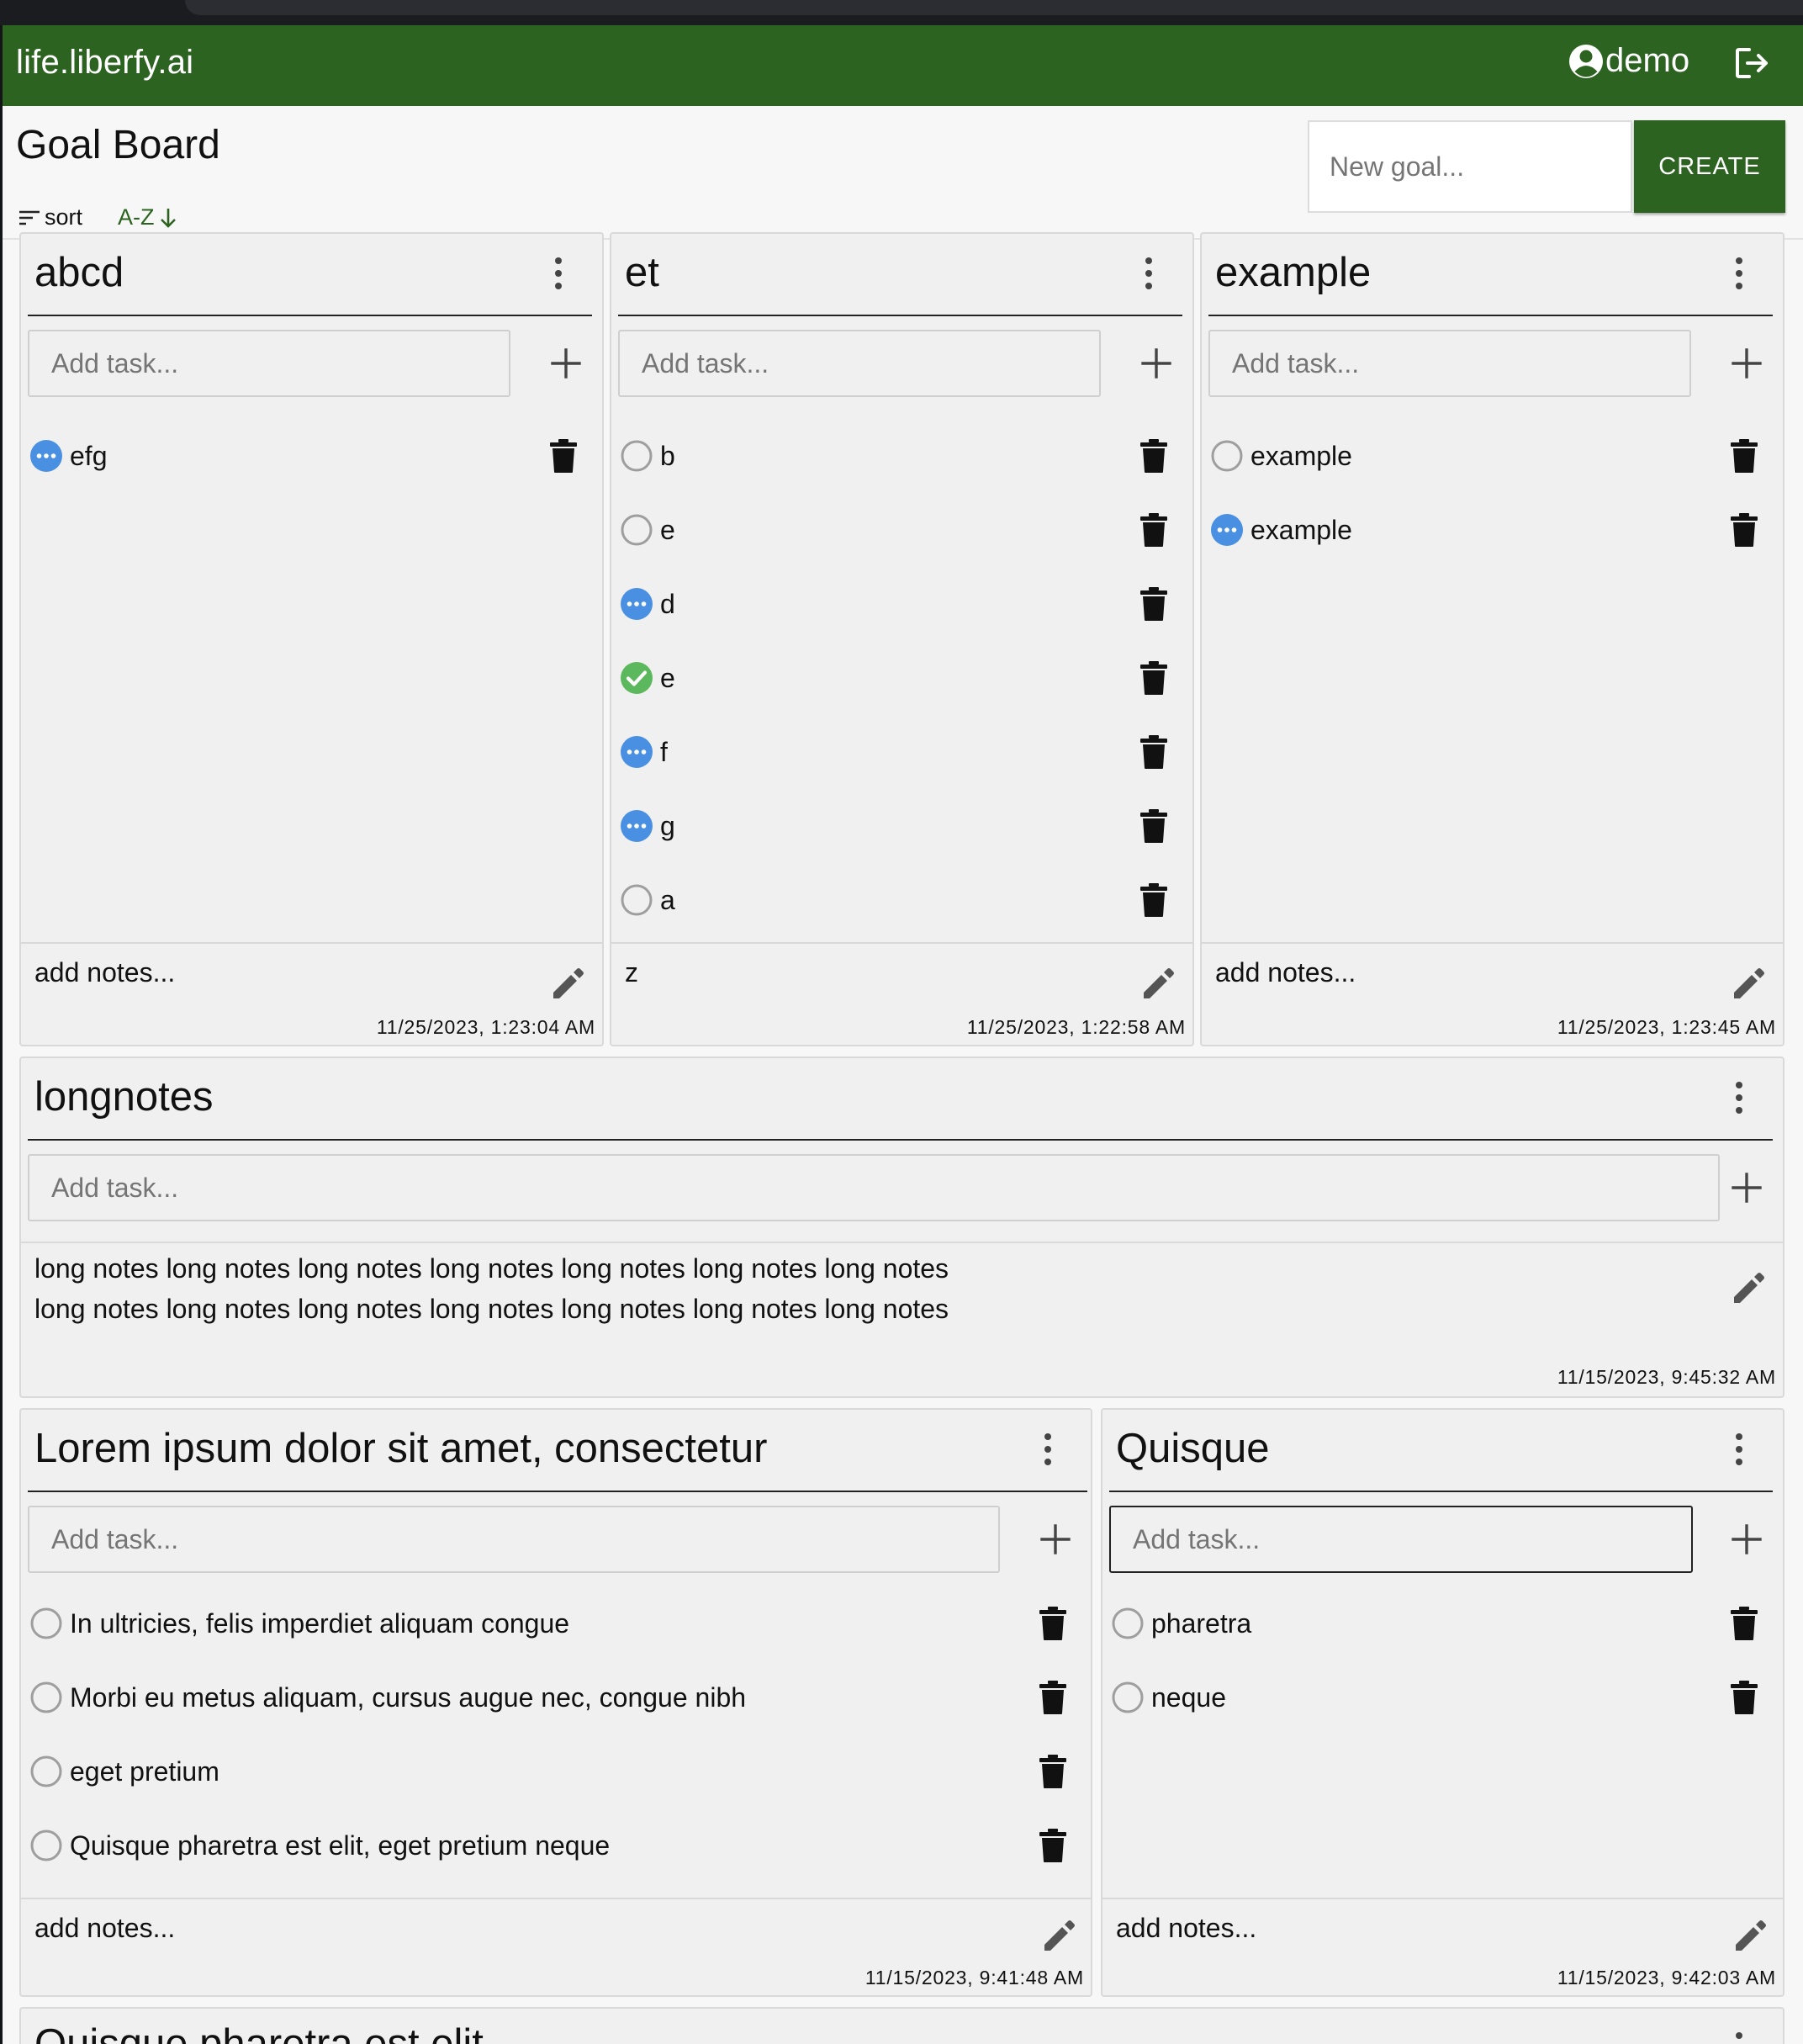  What do you see at coordinates (264, 2032) in the screenshot?
I see `goal-title: Quisque pharetra est elit,` at bounding box center [264, 2032].